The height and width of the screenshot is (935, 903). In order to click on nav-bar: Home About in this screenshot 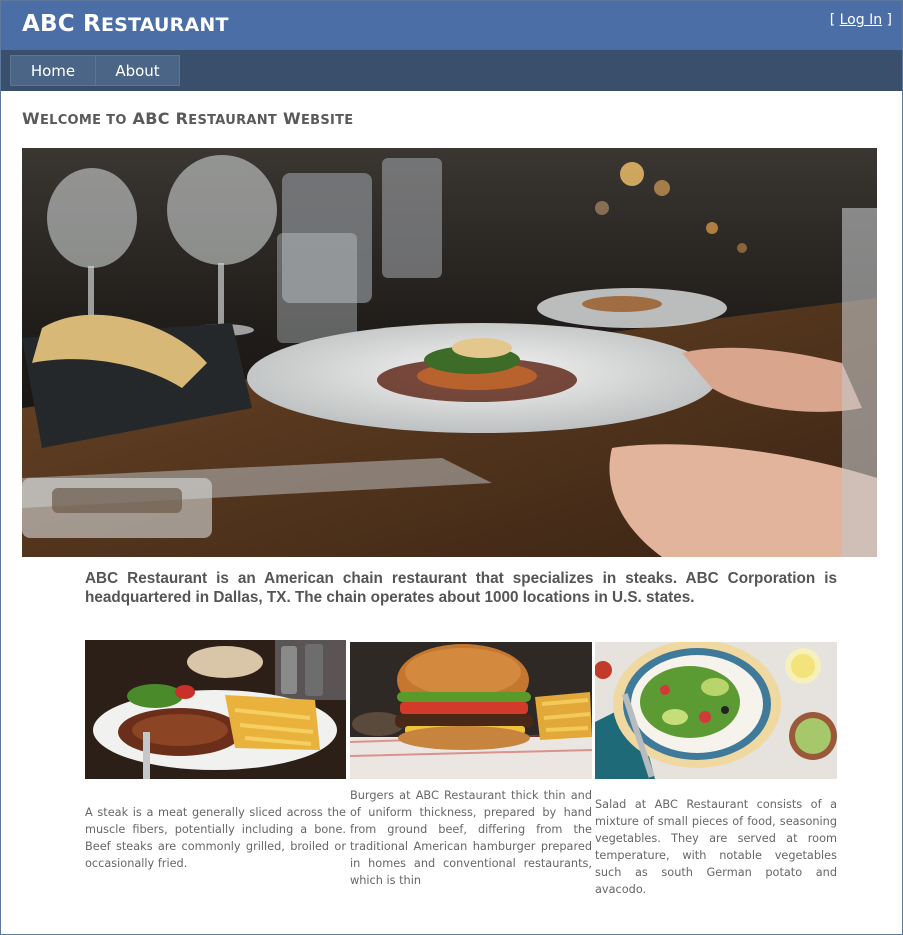, I will do `click(451, 70)`.